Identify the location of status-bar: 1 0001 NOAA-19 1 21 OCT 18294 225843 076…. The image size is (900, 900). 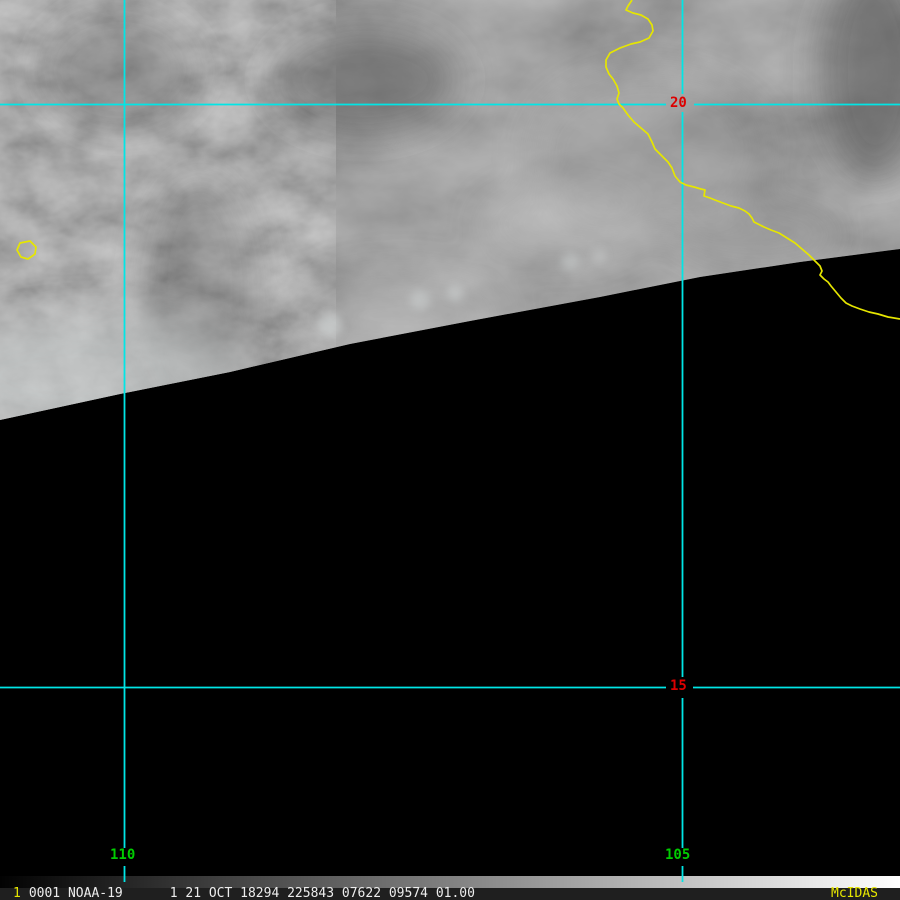
(450, 893).